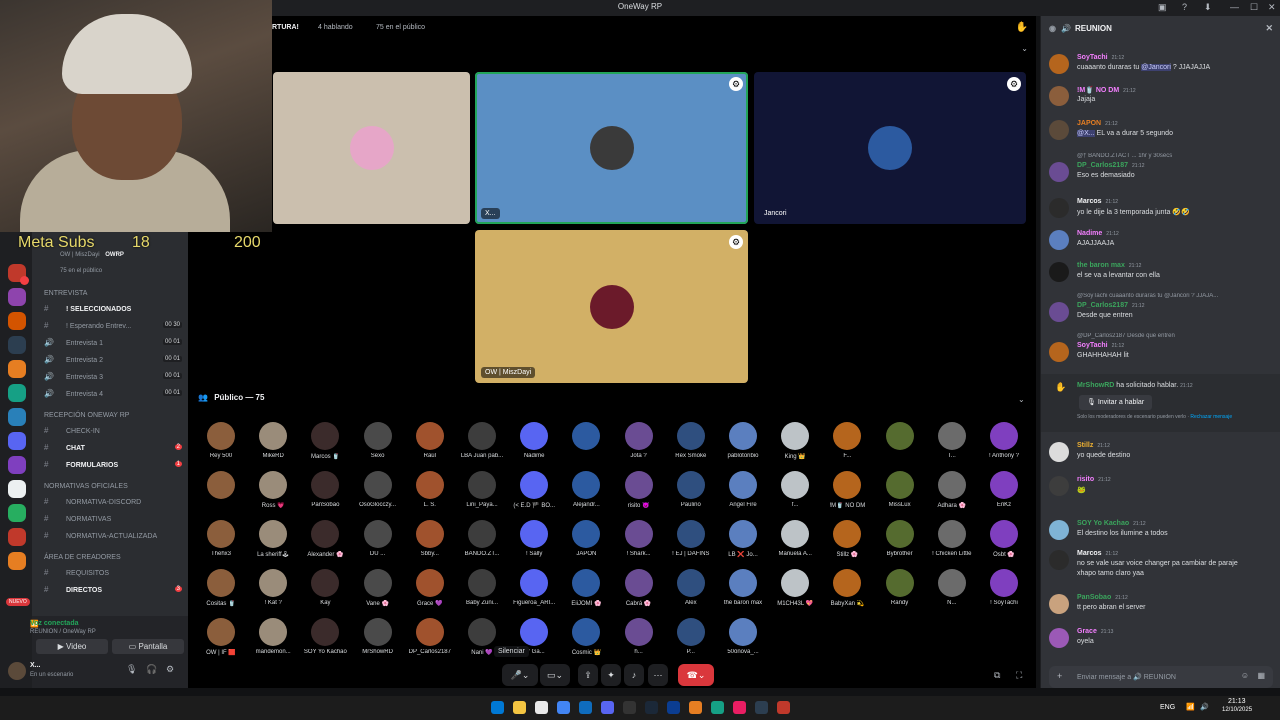 This screenshot has height=720, width=1280. What do you see at coordinates (534, 440) in the screenshot?
I see `audience-member: Nadime` at bounding box center [534, 440].